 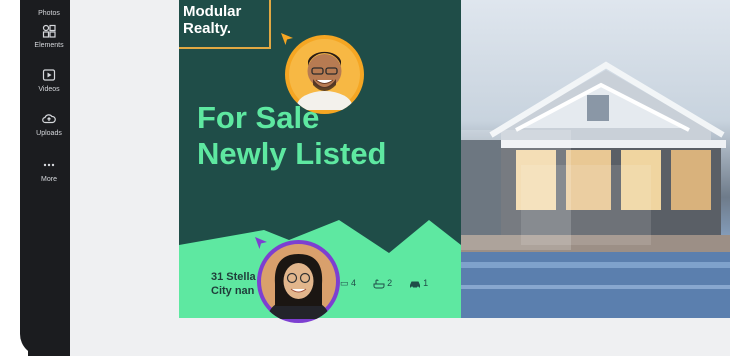 What do you see at coordinates (49, 75) in the screenshot?
I see `videos-icon` at bounding box center [49, 75].